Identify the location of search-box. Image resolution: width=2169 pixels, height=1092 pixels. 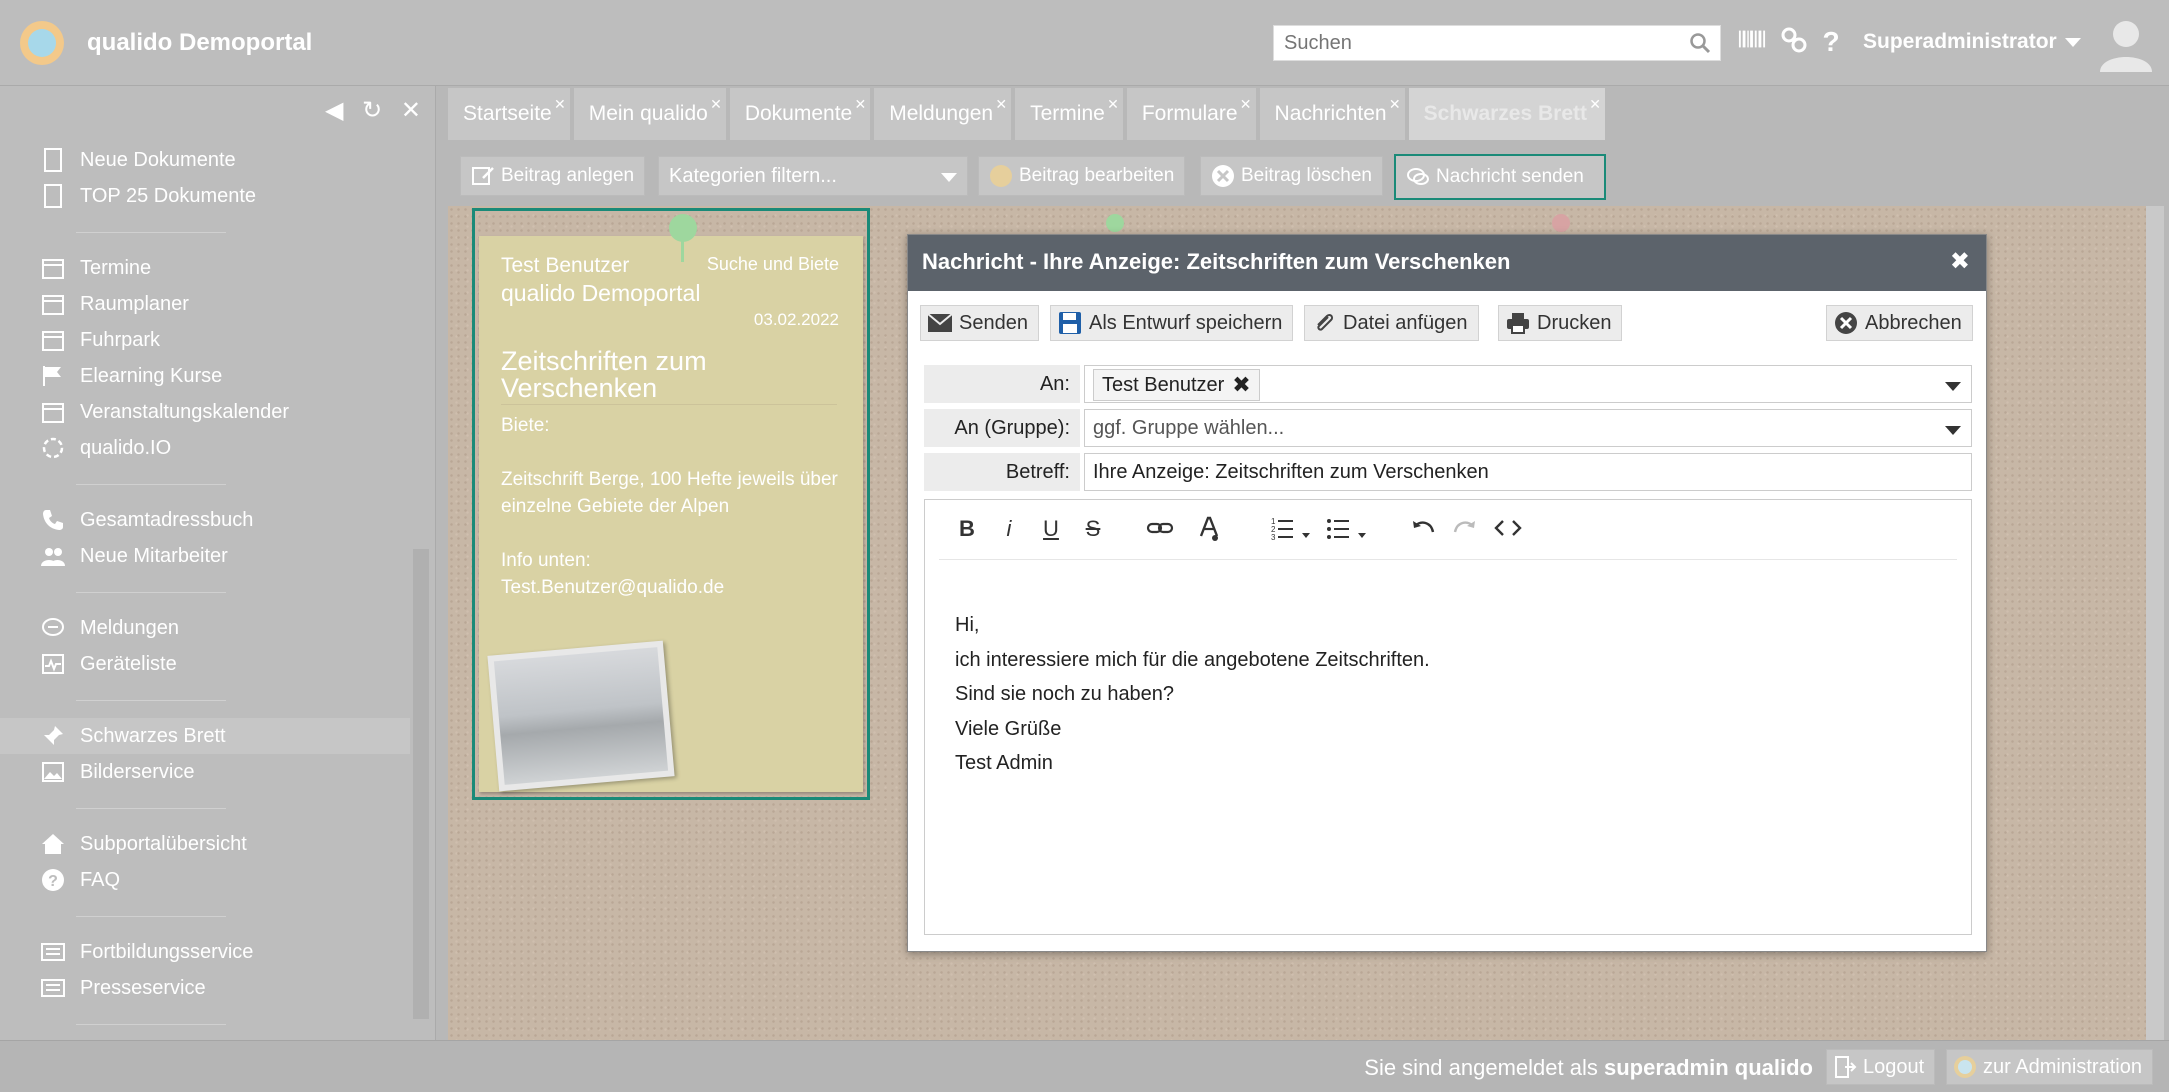
(1497, 43).